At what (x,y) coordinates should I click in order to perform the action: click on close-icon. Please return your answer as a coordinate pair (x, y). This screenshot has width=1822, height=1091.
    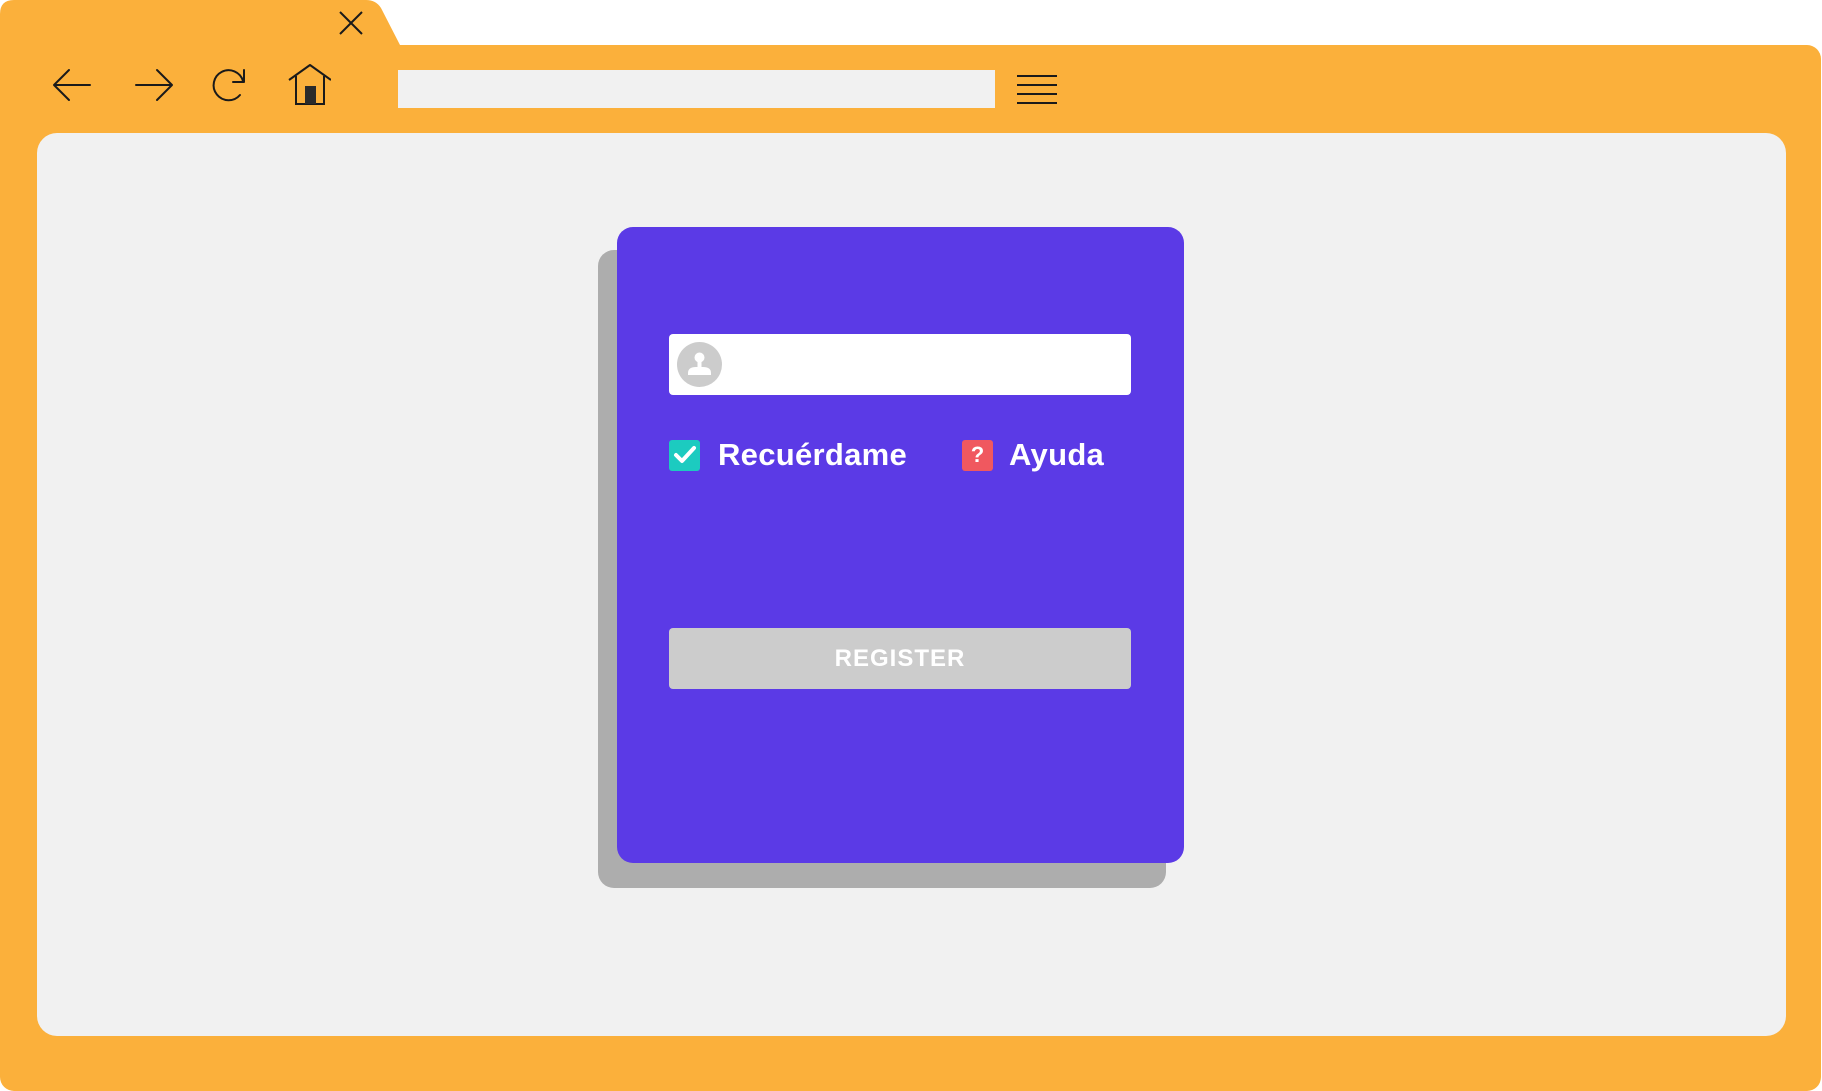
    Looking at the image, I should click on (351, 23).